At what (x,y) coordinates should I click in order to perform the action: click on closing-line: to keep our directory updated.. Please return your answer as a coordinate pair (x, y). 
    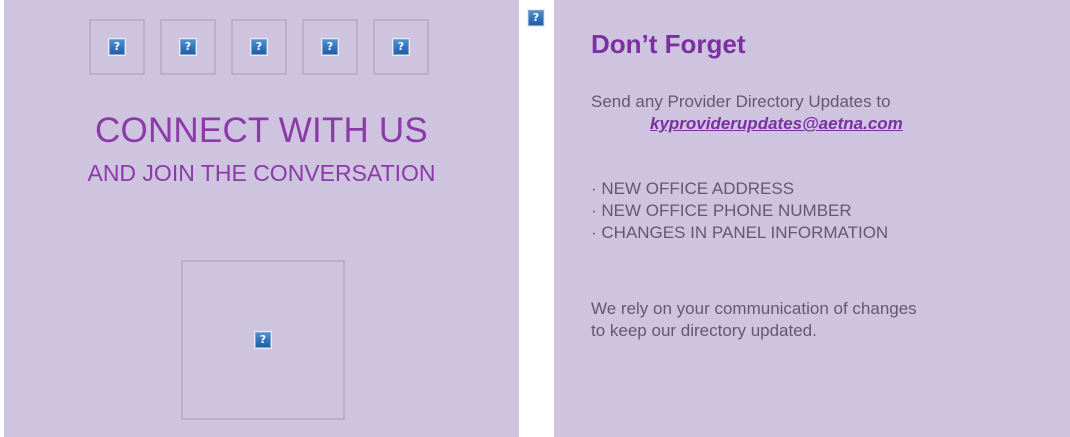
    Looking at the image, I should click on (704, 330).